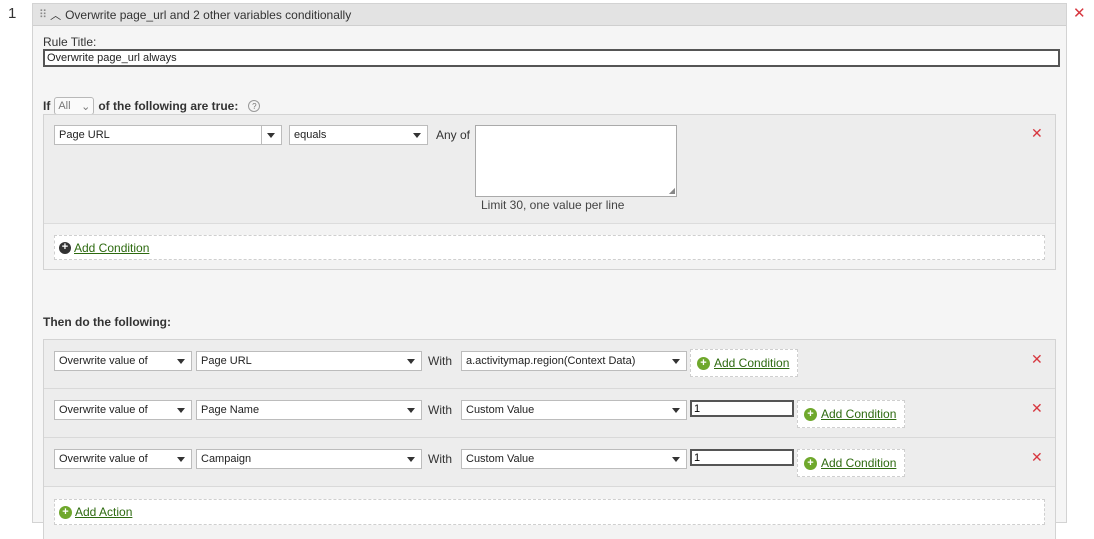 This screenshot has height=539, width=1094. Describe the element at coordinates (358, 135) in the screenshot. I see `condition-operator-select: equals` at that location.